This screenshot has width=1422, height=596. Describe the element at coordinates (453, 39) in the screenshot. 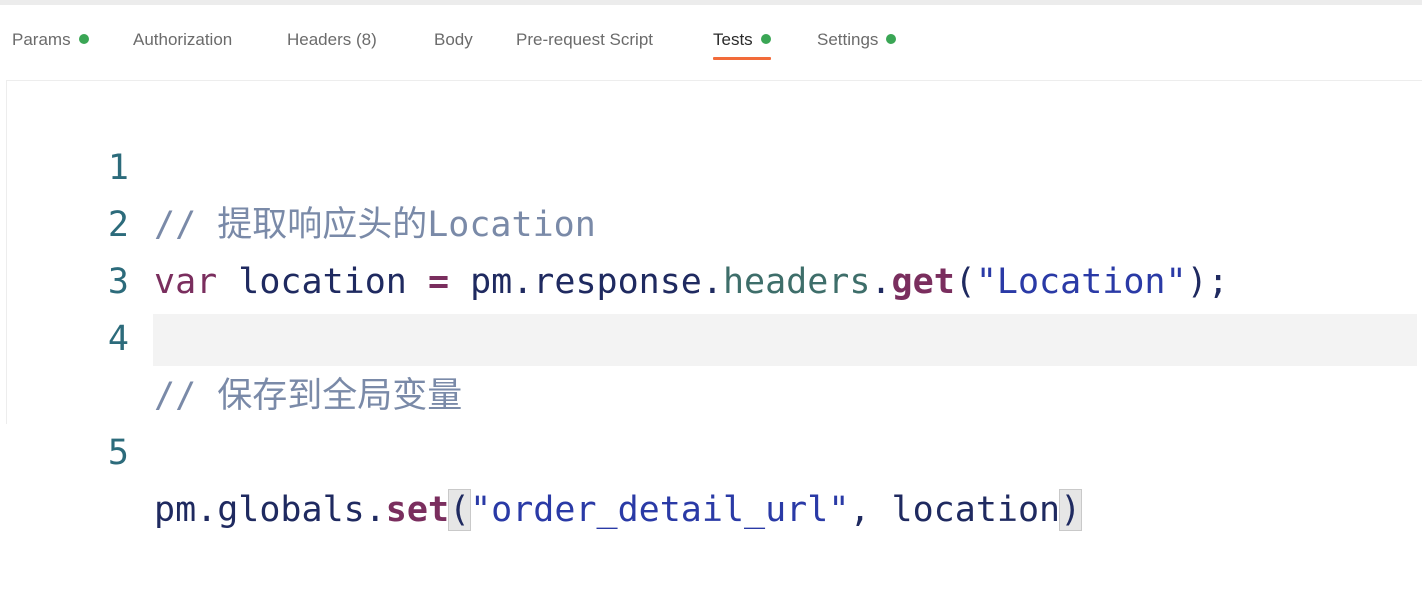

I see `tab-label: Body` at that location.